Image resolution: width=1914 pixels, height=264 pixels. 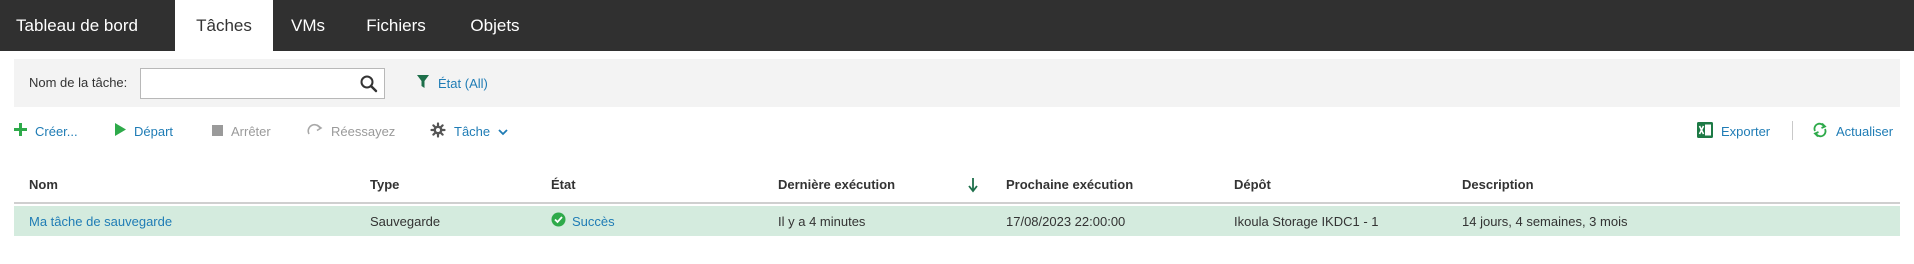 What do you see at coordinates (315, 131) in the screenshot?
I see `retry-icon` at bounding box center [315, 131].